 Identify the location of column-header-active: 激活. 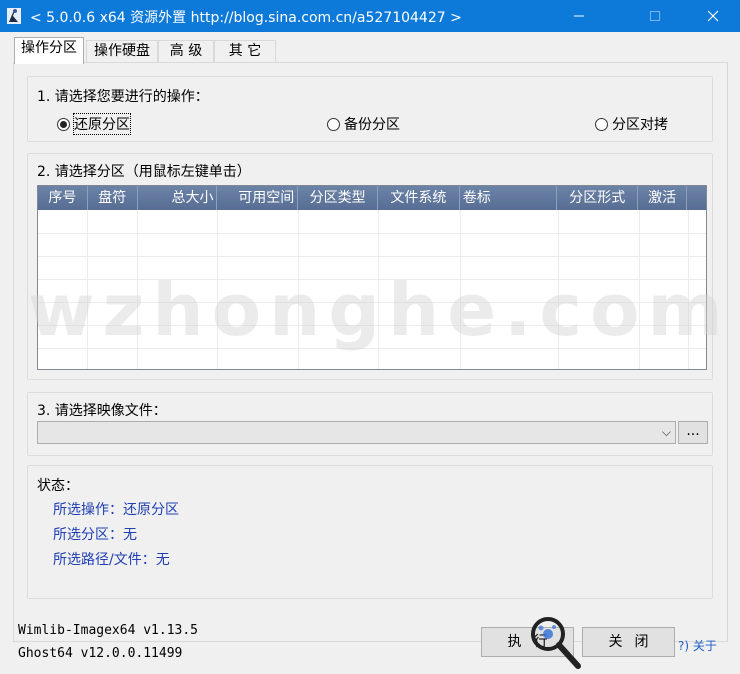
(663, 198).